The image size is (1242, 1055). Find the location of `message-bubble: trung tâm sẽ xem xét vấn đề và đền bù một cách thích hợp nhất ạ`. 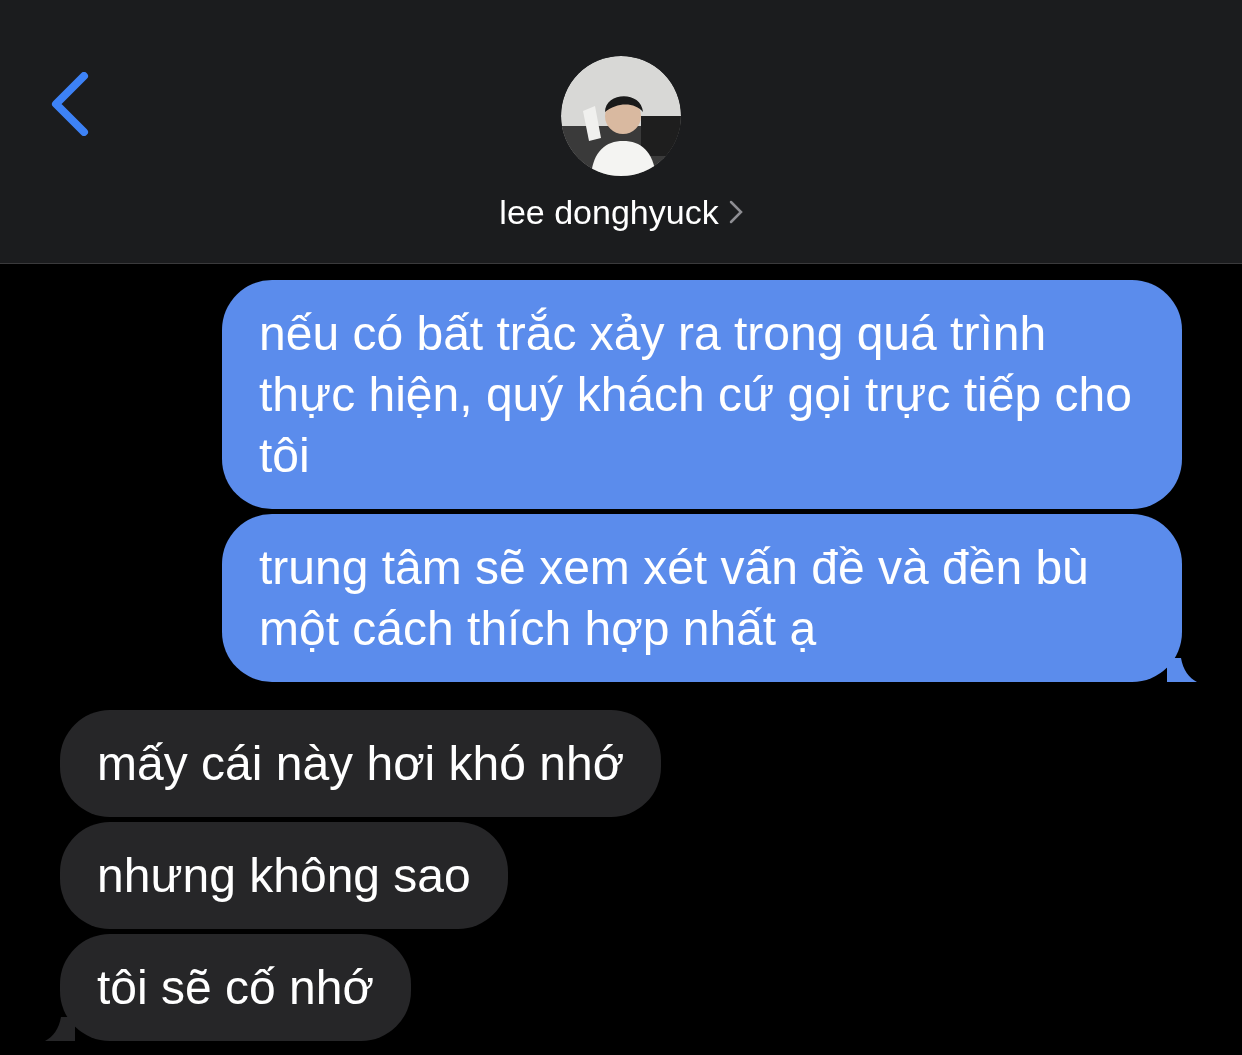

message-bubble: trung tâm sẽ xem xét vấn đề và đền bù một cách thích hợp nhất ạ is located at coordinates (702, 598).